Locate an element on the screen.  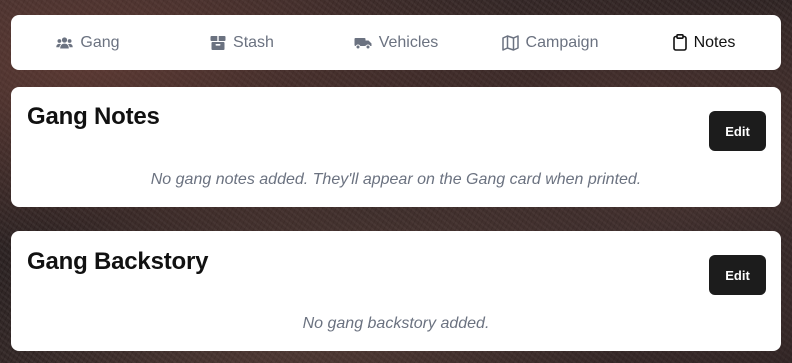
tab-campaign-label: Campaign is located at coordinates (562, 42).